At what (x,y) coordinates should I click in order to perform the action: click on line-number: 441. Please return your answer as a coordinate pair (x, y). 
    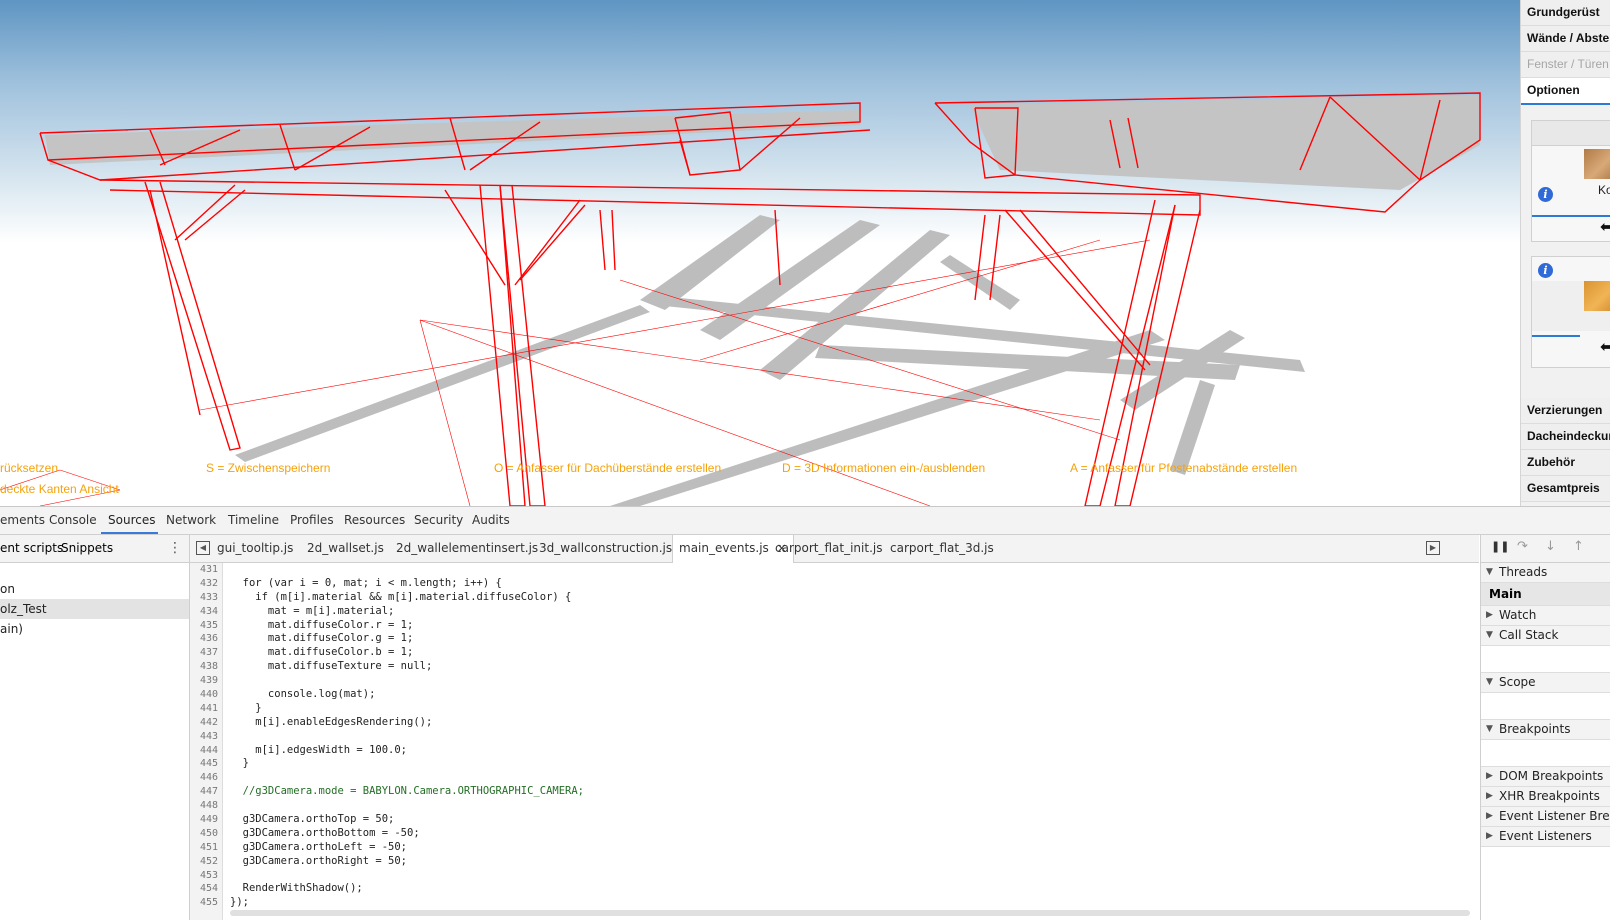
    Looking at the image, I should click on (206, 709).